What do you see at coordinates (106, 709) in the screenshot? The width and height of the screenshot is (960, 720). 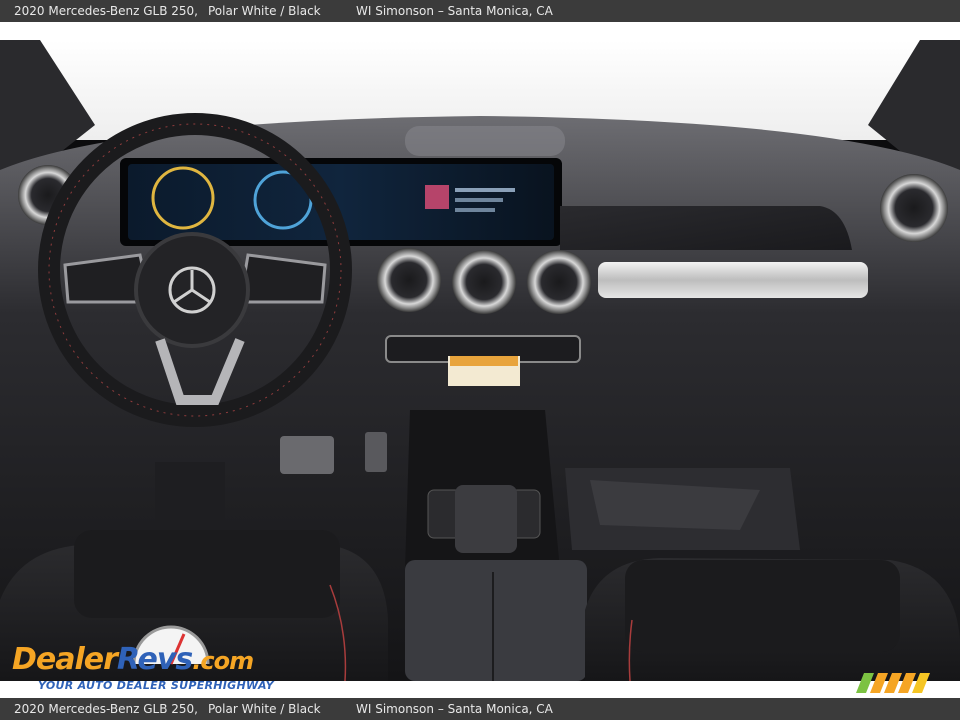 I see `caption-model-bottom: 2020 Mercedes-Benz GLB 250,` at bounding box center [106, 709].